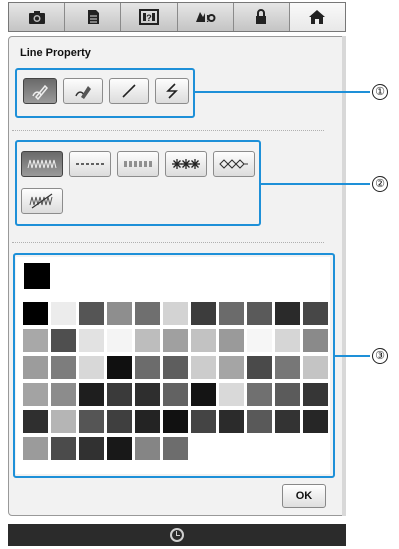  What do you see at coordinates (304, 496) in the screenshot?
I see `ok-button: OK` at bounding box center [304, 496].